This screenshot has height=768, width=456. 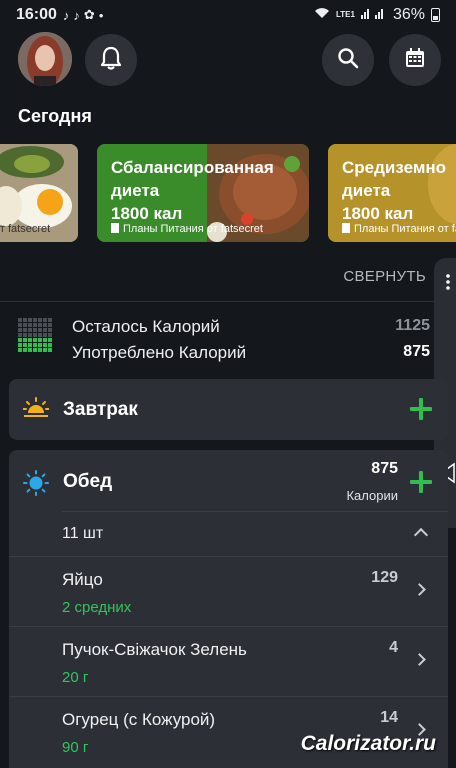 What do you see at coordinates (416, 351) in the screenshot?
I see `consumed-calories-value: 875` at bounding box center [416, 351].